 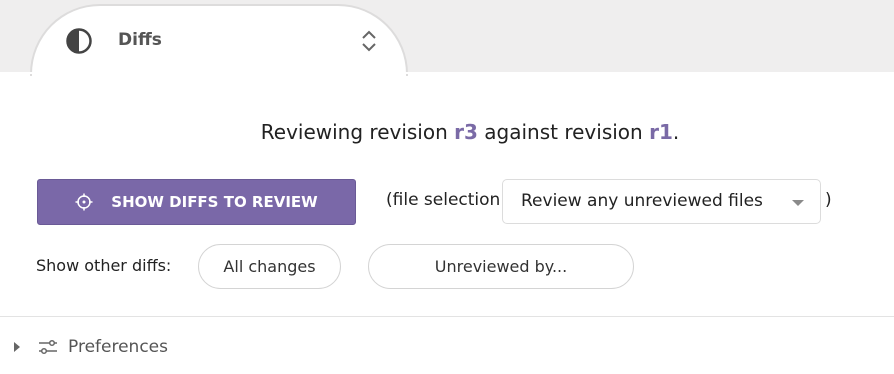 What do you see at coordinates (214, 202) in the screenshot?
I see `review-button-label: SHOW DIFFS TO REVIEW` at bounding box center [214, 202].